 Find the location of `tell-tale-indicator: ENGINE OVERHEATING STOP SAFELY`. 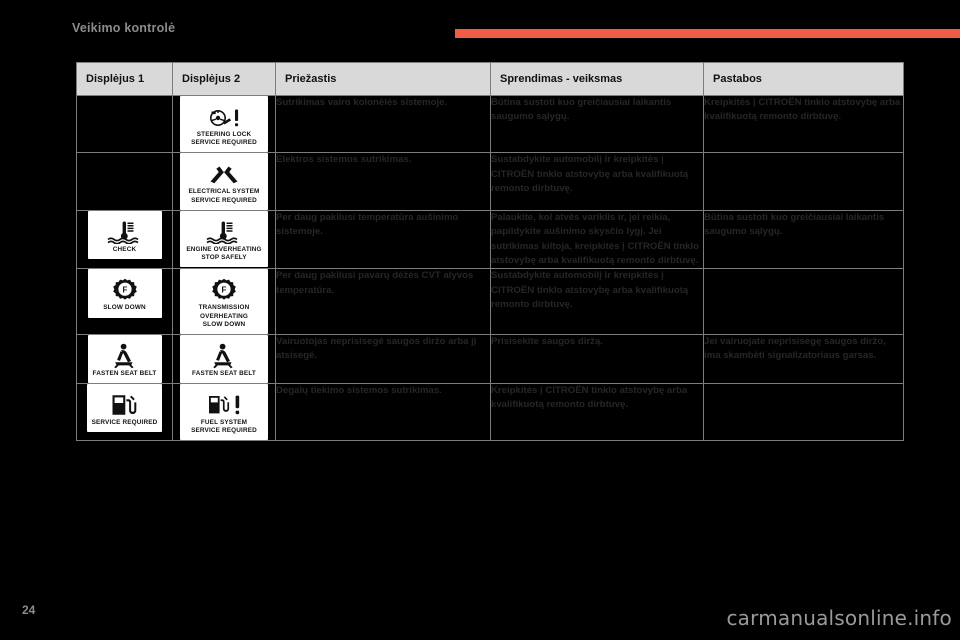

tell-tale-indicator: ENGINE OVERHEATING STOP SAFELY is located at coordinates (224, 239).